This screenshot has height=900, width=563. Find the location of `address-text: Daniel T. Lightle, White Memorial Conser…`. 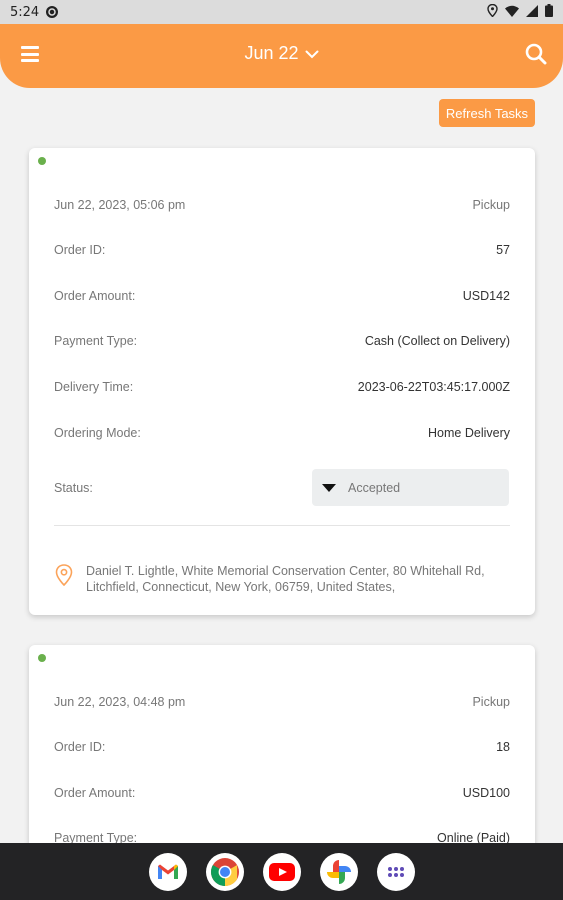

address-text: Daniel T. Lightle, White Memorial Conser… is located at coordinates (285, 579).